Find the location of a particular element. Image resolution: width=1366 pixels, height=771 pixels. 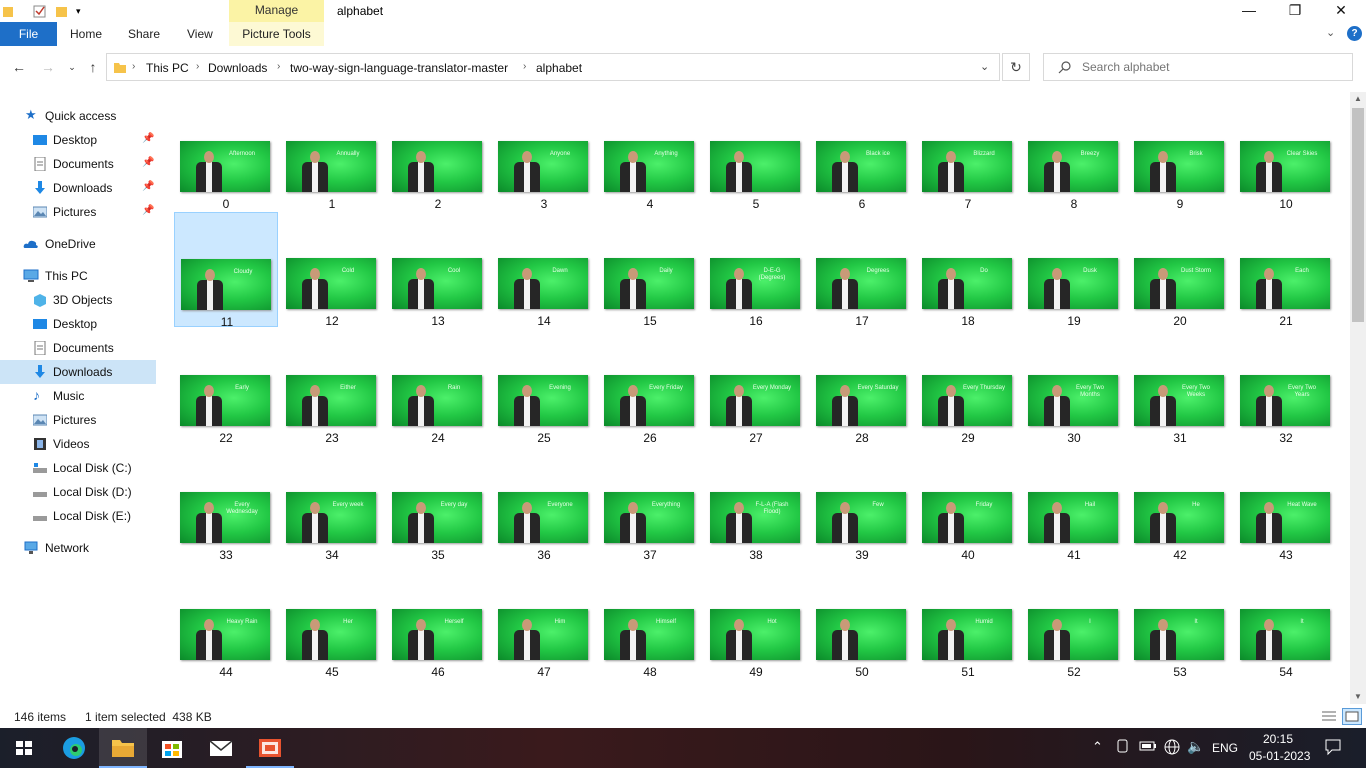

meet-now-icon is located at coordinates (1123, 747).